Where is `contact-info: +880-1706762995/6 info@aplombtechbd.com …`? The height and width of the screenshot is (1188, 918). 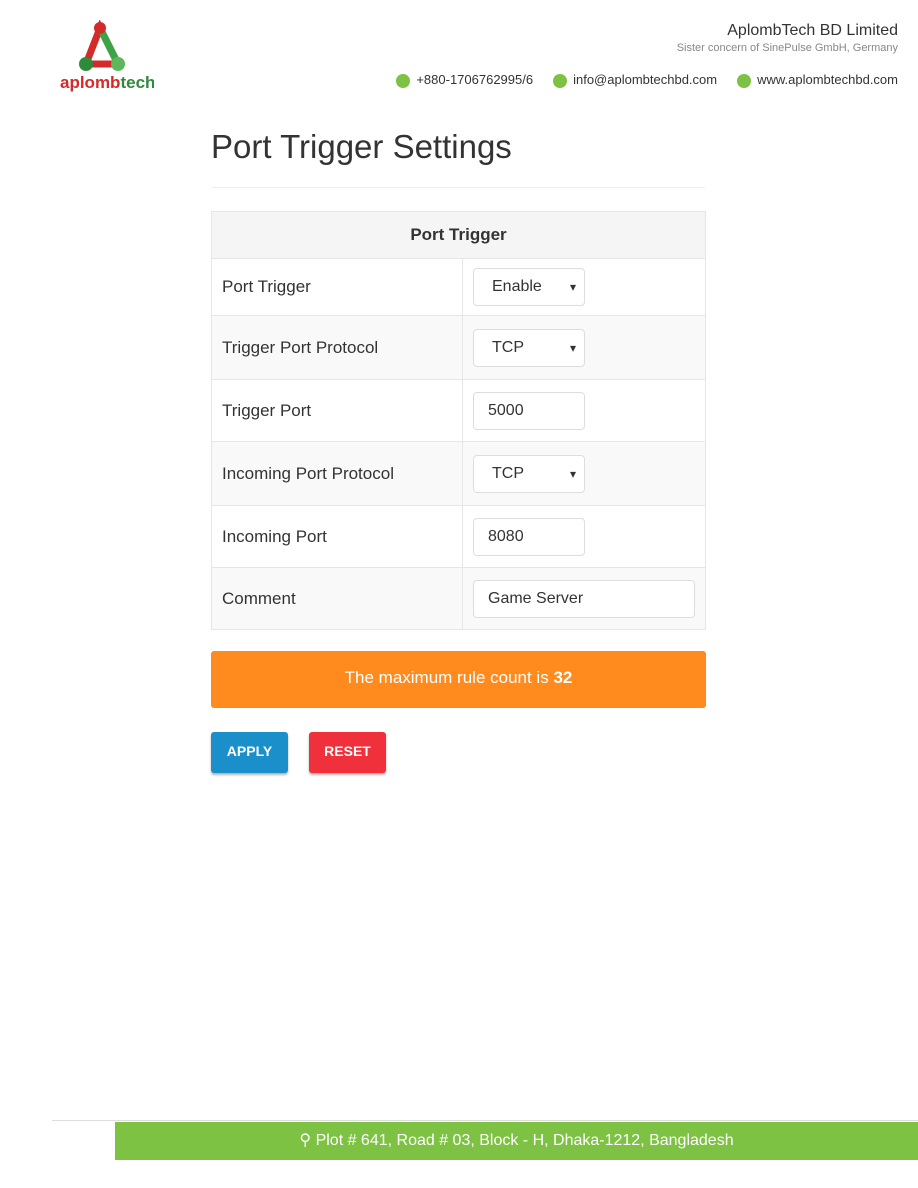 contact-info: +880-1706762995/6 info@aplombtechbd.com … is located at coordinates (647, 80).